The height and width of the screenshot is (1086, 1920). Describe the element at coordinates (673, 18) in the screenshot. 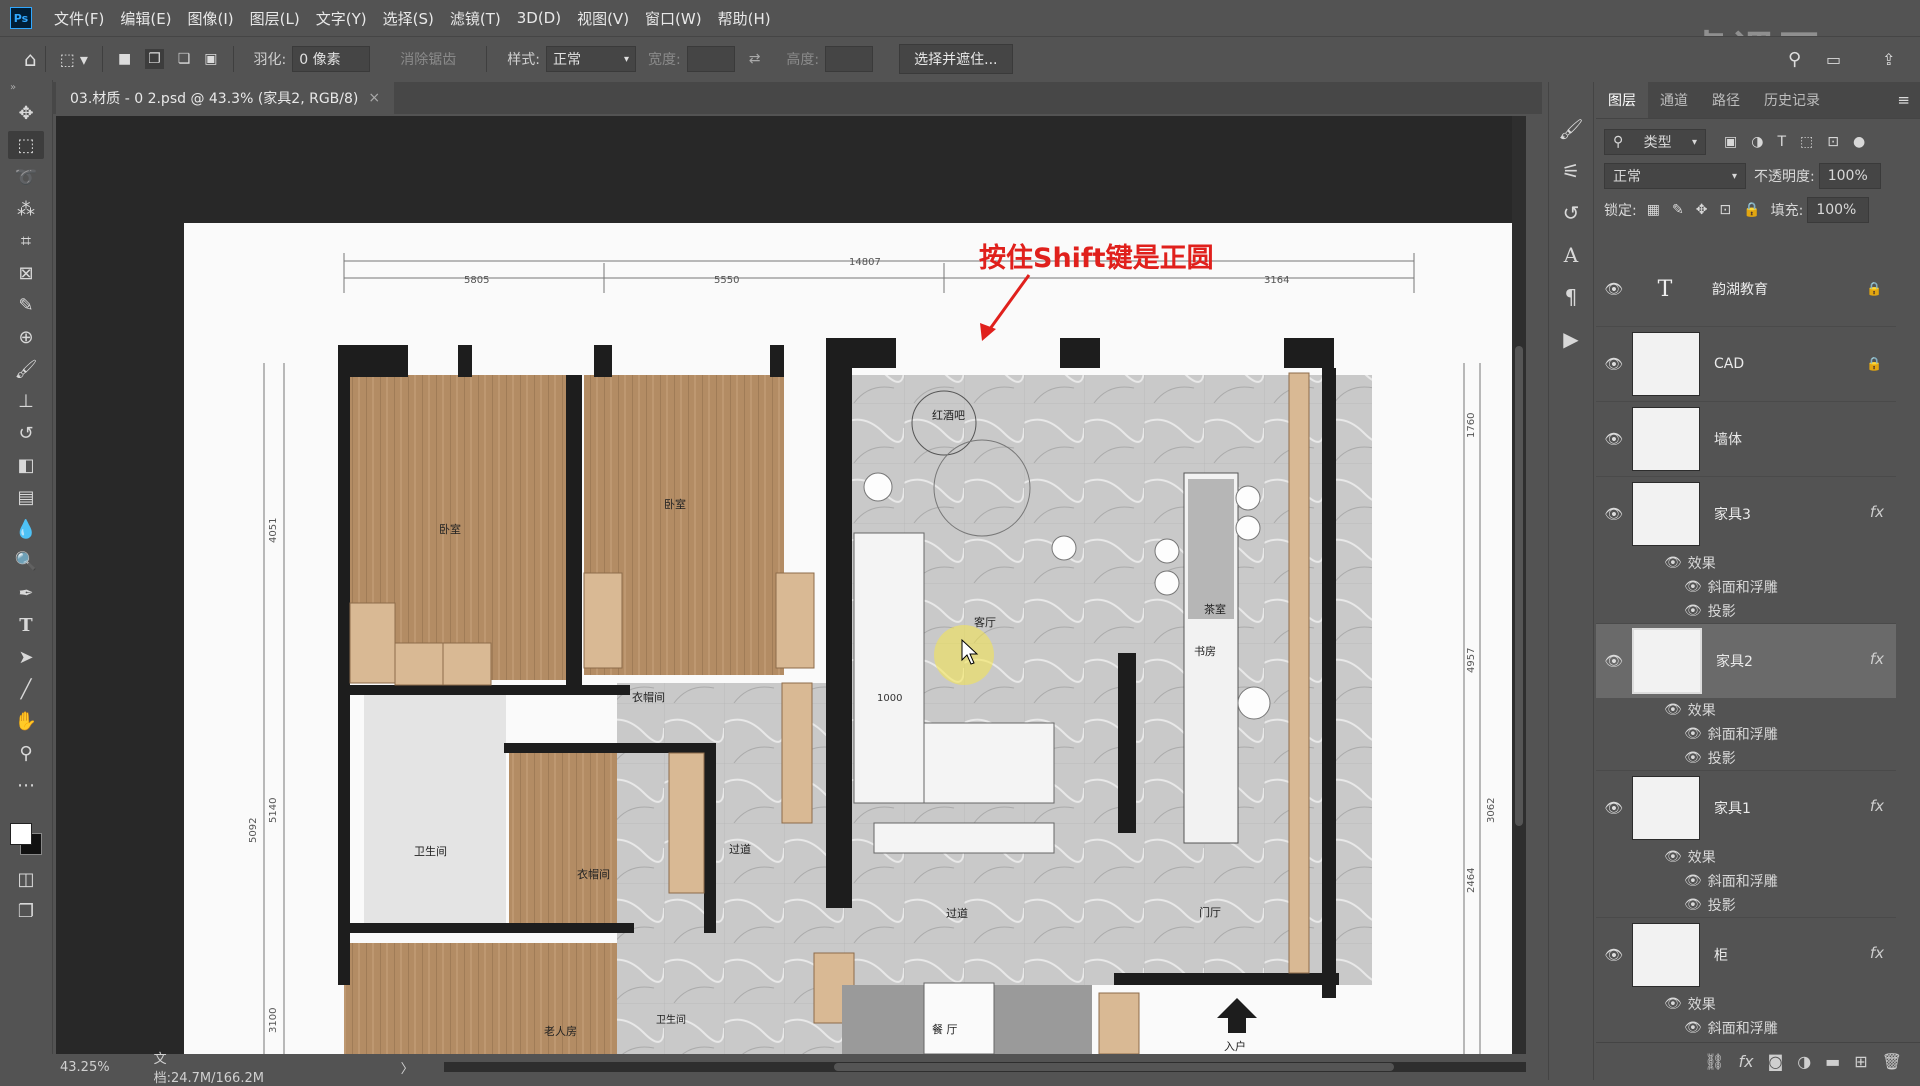

I see `menu-window: 窗口(W)` at that location.